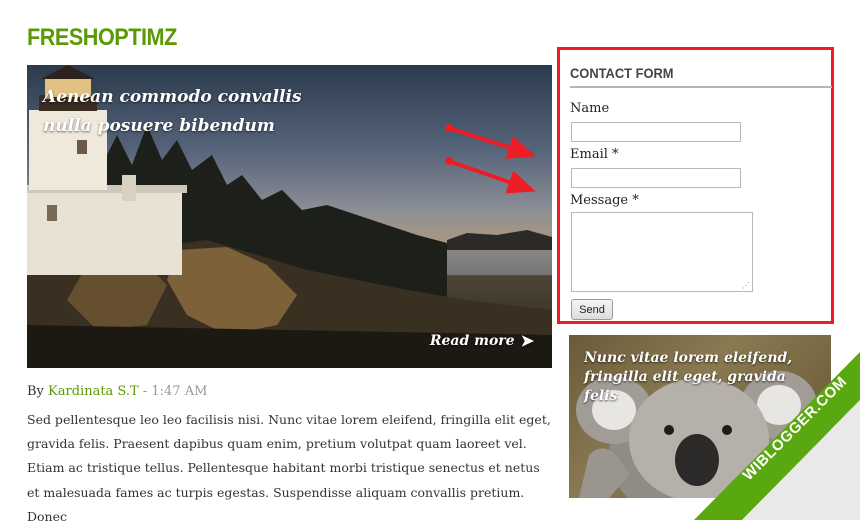 The image size is (860, 529). I want to click on email-field, so click(656, 178).